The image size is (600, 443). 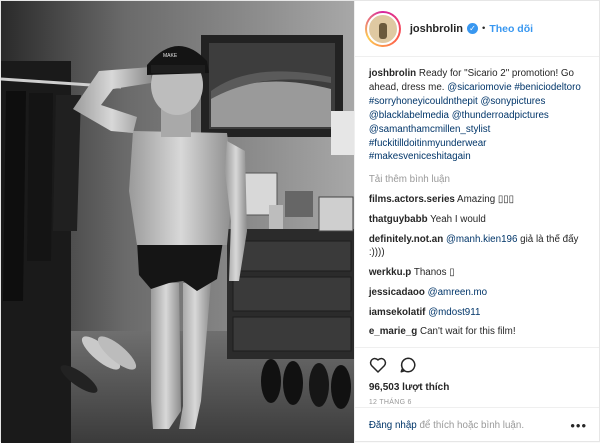 I want to click on avatar, so click(x=382, y=28).